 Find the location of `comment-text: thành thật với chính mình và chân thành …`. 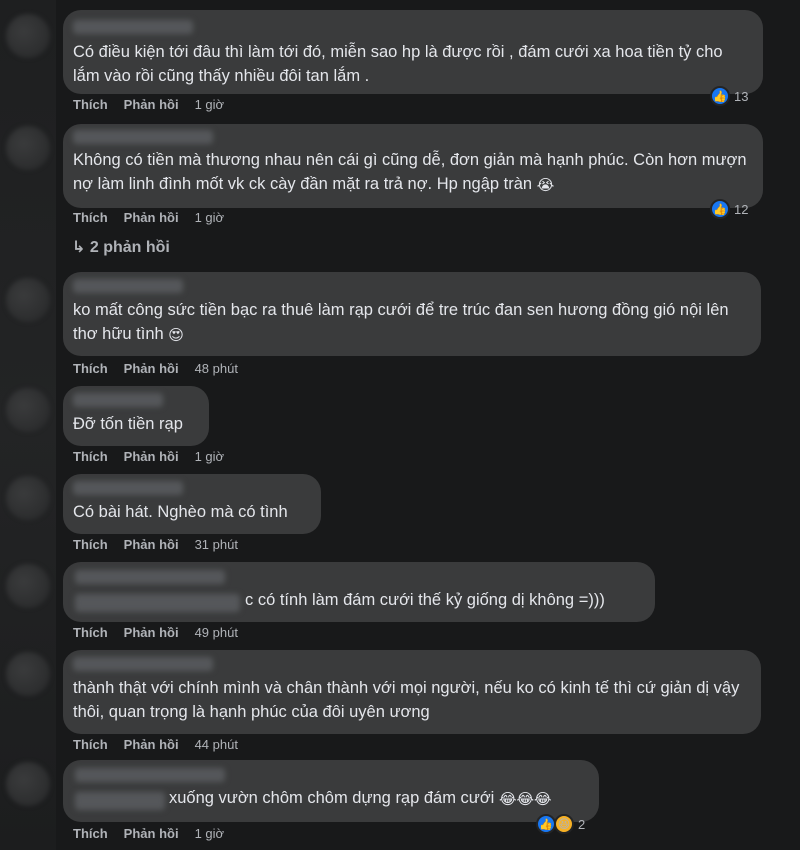

comment-text: thành thật với chính mình và chân thành … is located at coordinates (406, 700).